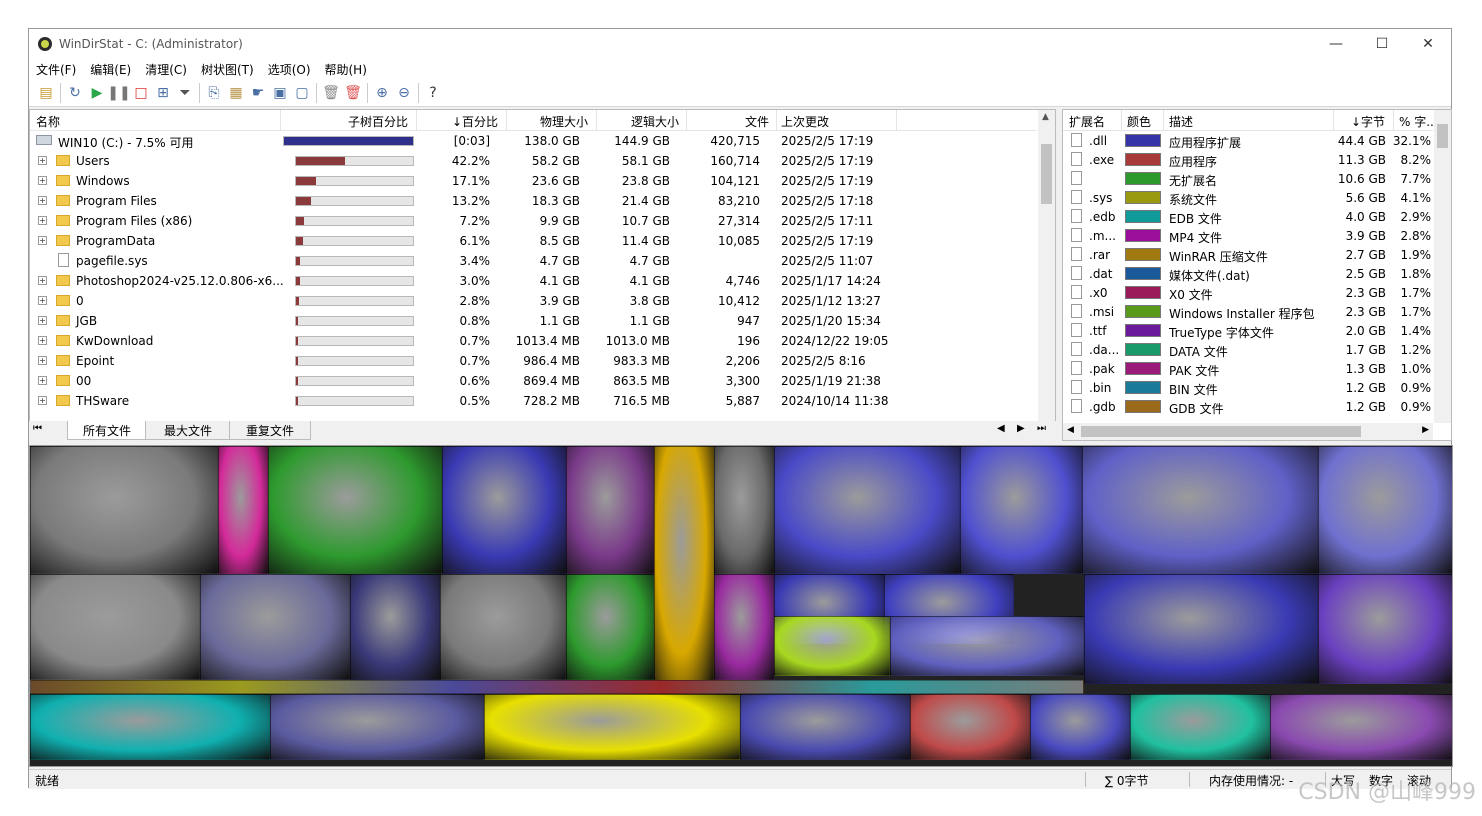 This screenshot has width=1482, height=816. I want to click on extension-row: .dll 应用程序扩展 44.4 GB 32.1%, so click(1248, 140).